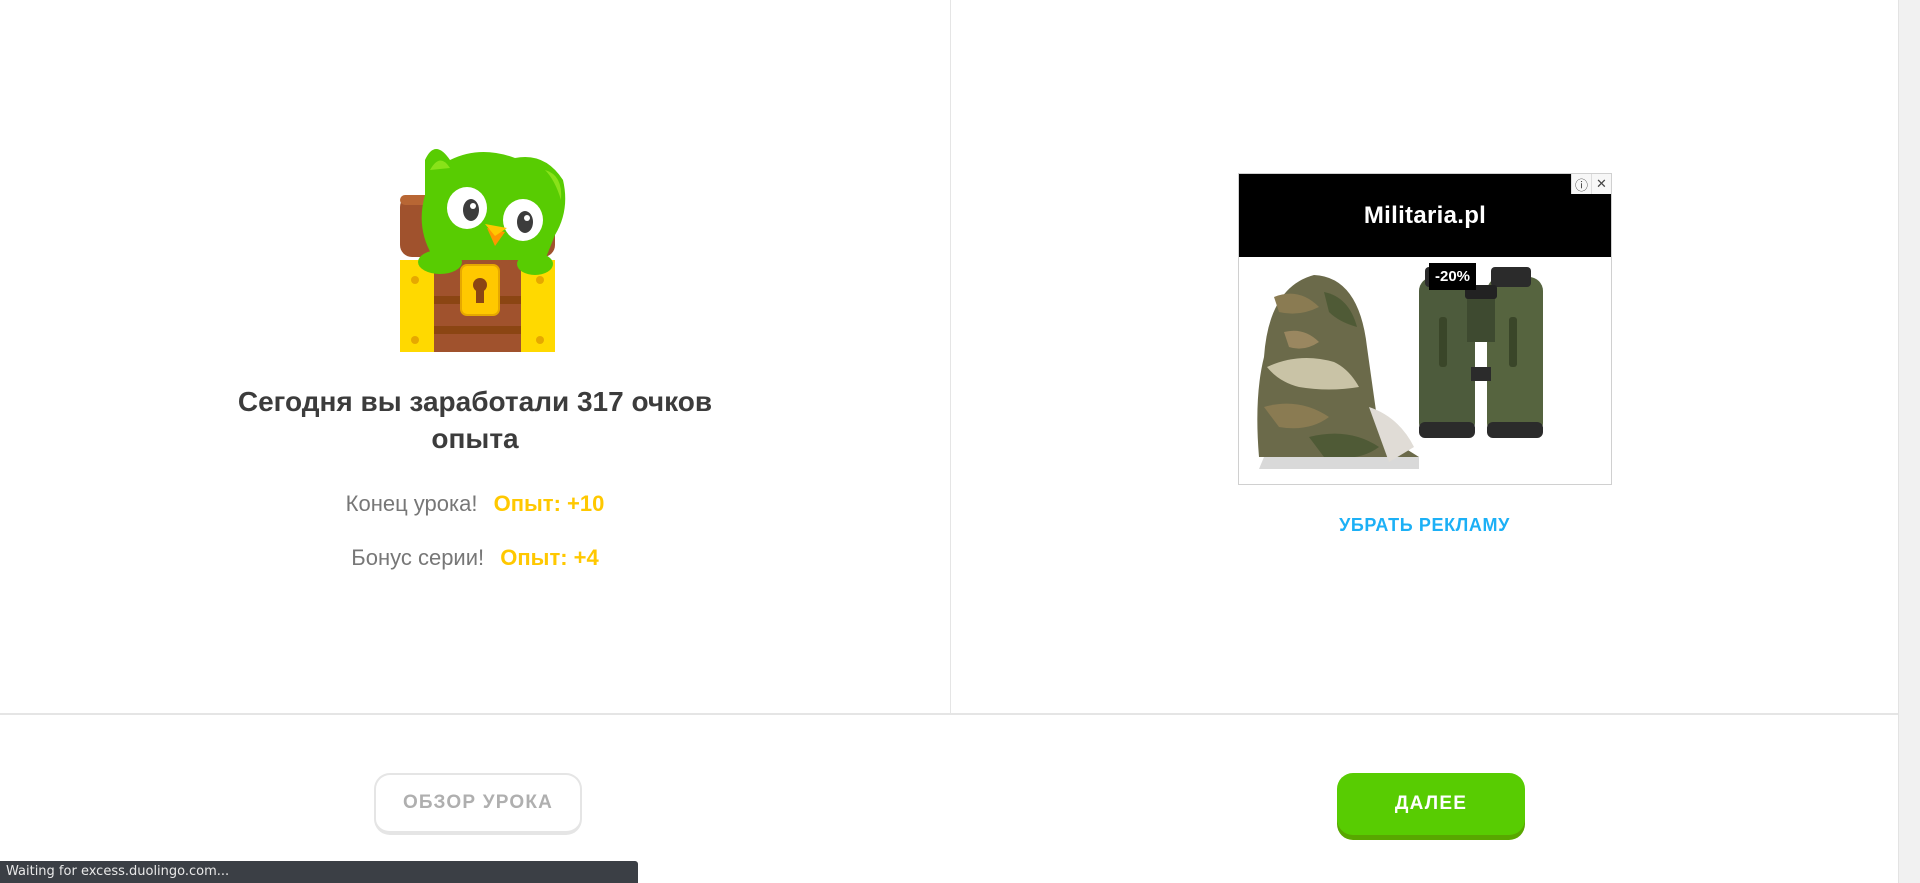  Describe the element at coordinates (1581, 184) in the screenshot. I see `info-icon: ⓘ` at that location.